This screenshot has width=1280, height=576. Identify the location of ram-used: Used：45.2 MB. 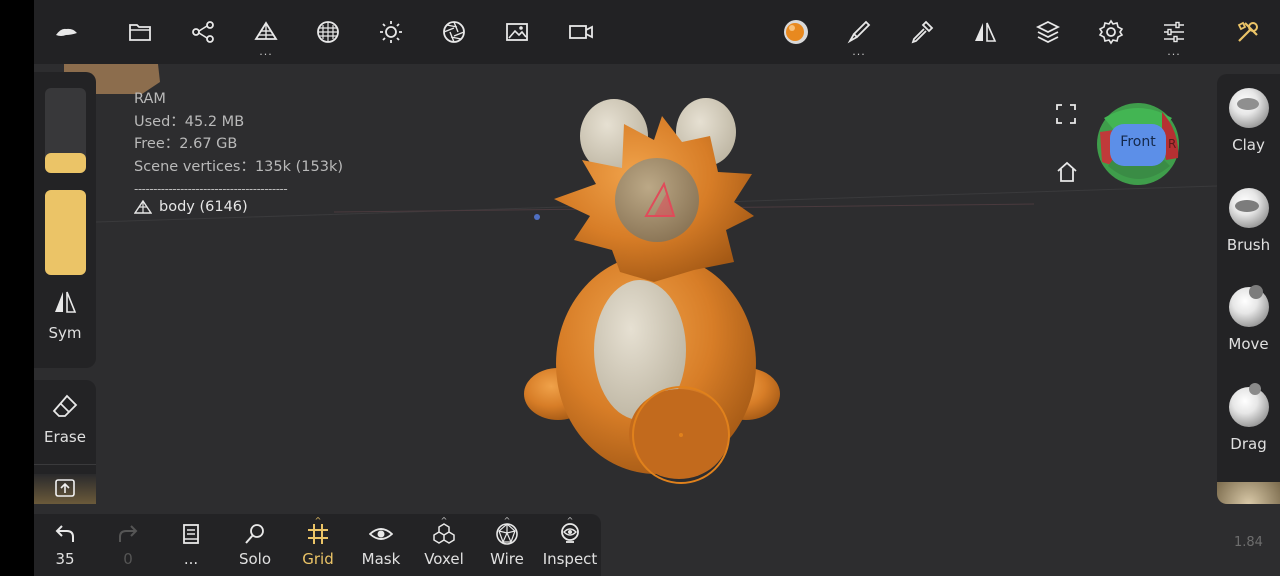
(189, 121).